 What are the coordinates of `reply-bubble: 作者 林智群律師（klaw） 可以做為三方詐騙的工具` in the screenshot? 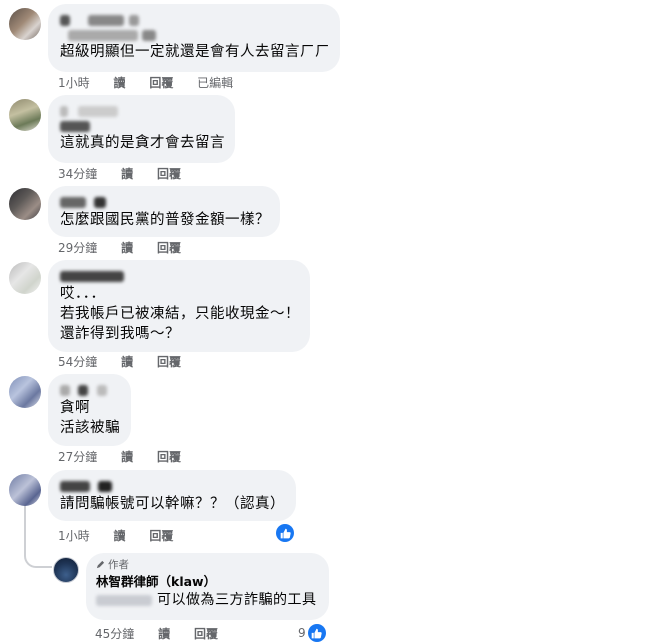 It's located at (207, 586).